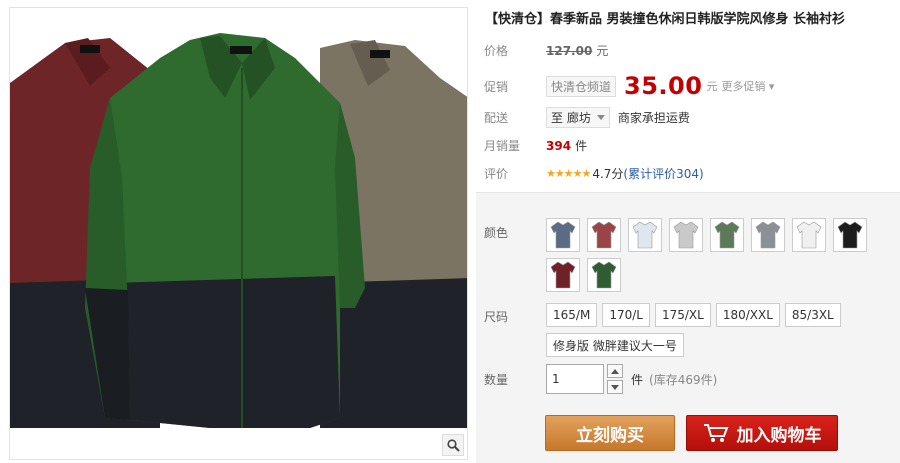  Describe the element at coordinates (568, 173) in the screenshot. I see `star-rating-icon: ★★★★★` at that location.